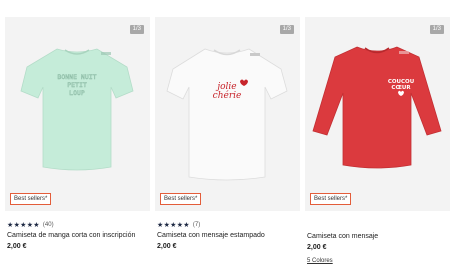 The width and height of the screenshot is (475, 270). Describe the element at coordinates (401, 88) in the screenshot. I see `print-line-2: CŒUR` at that location.